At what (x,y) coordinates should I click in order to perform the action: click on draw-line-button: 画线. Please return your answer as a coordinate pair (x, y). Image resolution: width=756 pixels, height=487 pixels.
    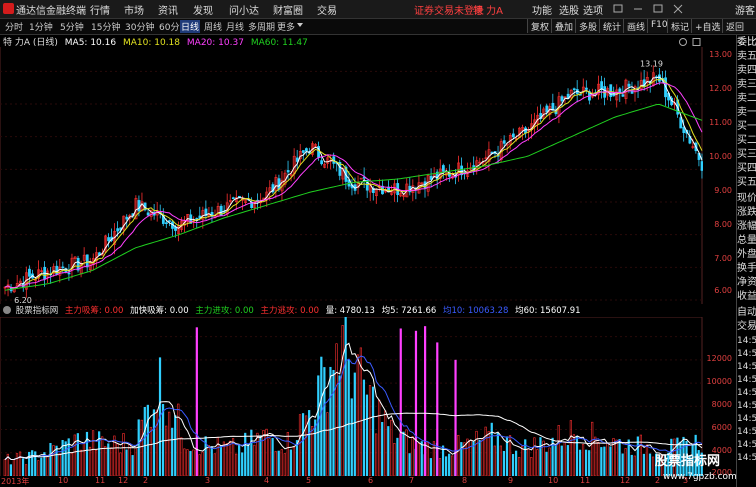
    Looking at the image, I should click on (636, 26).